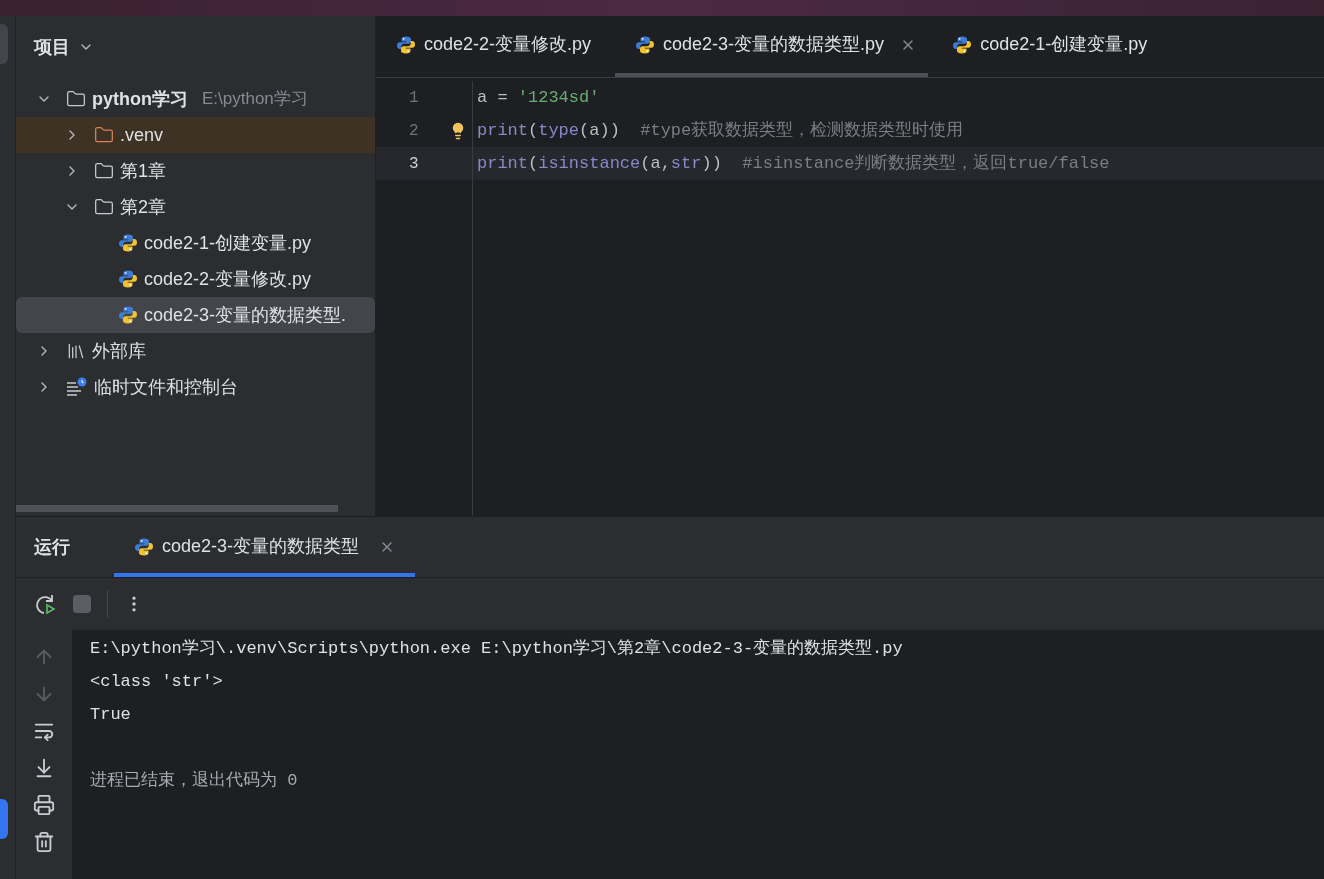  Describe the element at coordinates (195, 171) in the screenshot. I see `tree-item: 第1章` at that location.